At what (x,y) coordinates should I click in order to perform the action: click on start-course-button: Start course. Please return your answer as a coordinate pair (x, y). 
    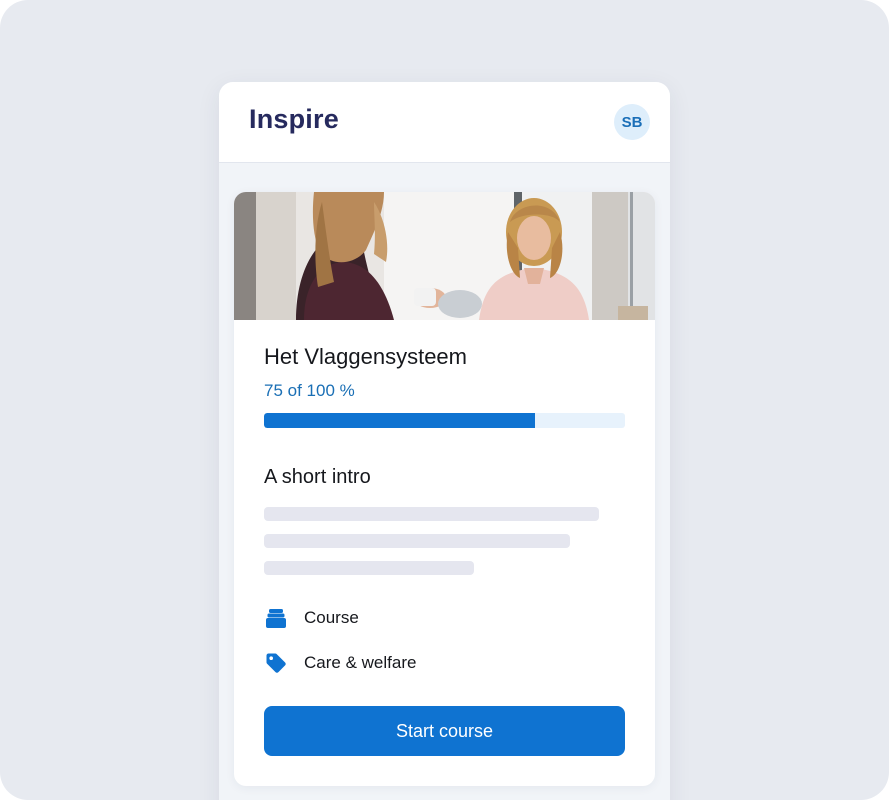
    Looking at the image, I should click on (444, 731).